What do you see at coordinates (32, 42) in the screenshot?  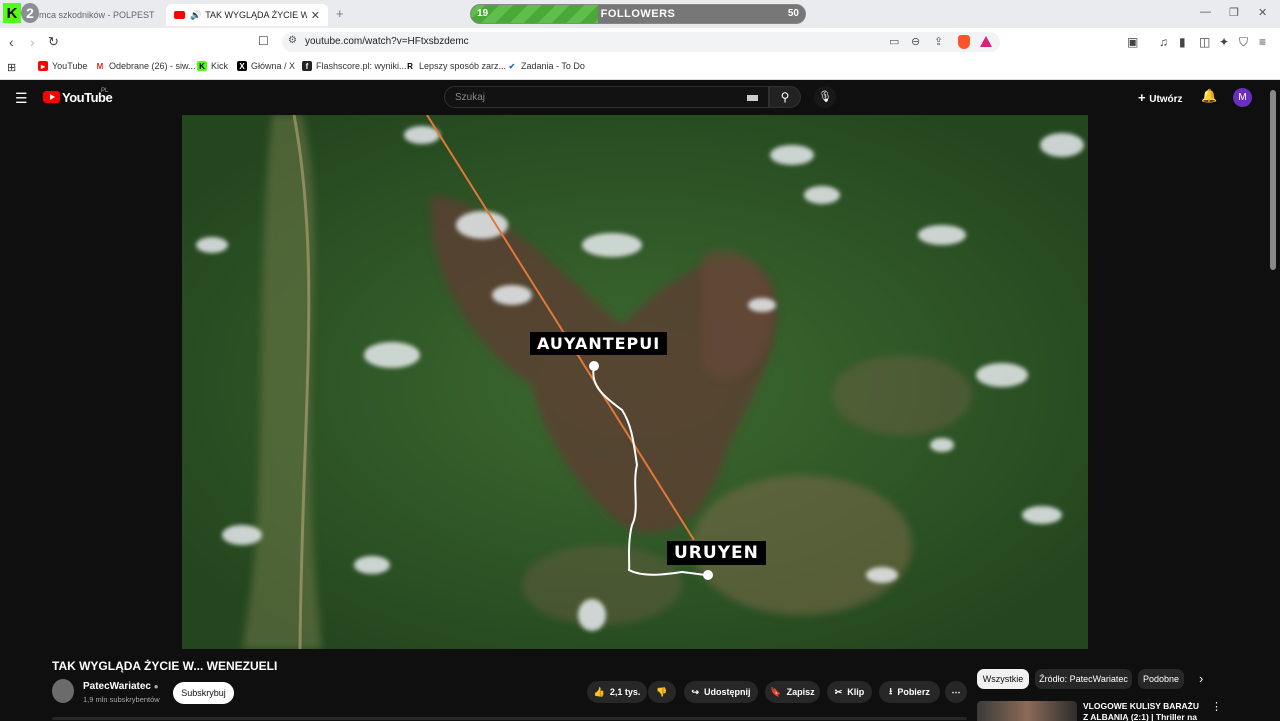 I see `forward-icon: ›` at bounding box center [32, 42].